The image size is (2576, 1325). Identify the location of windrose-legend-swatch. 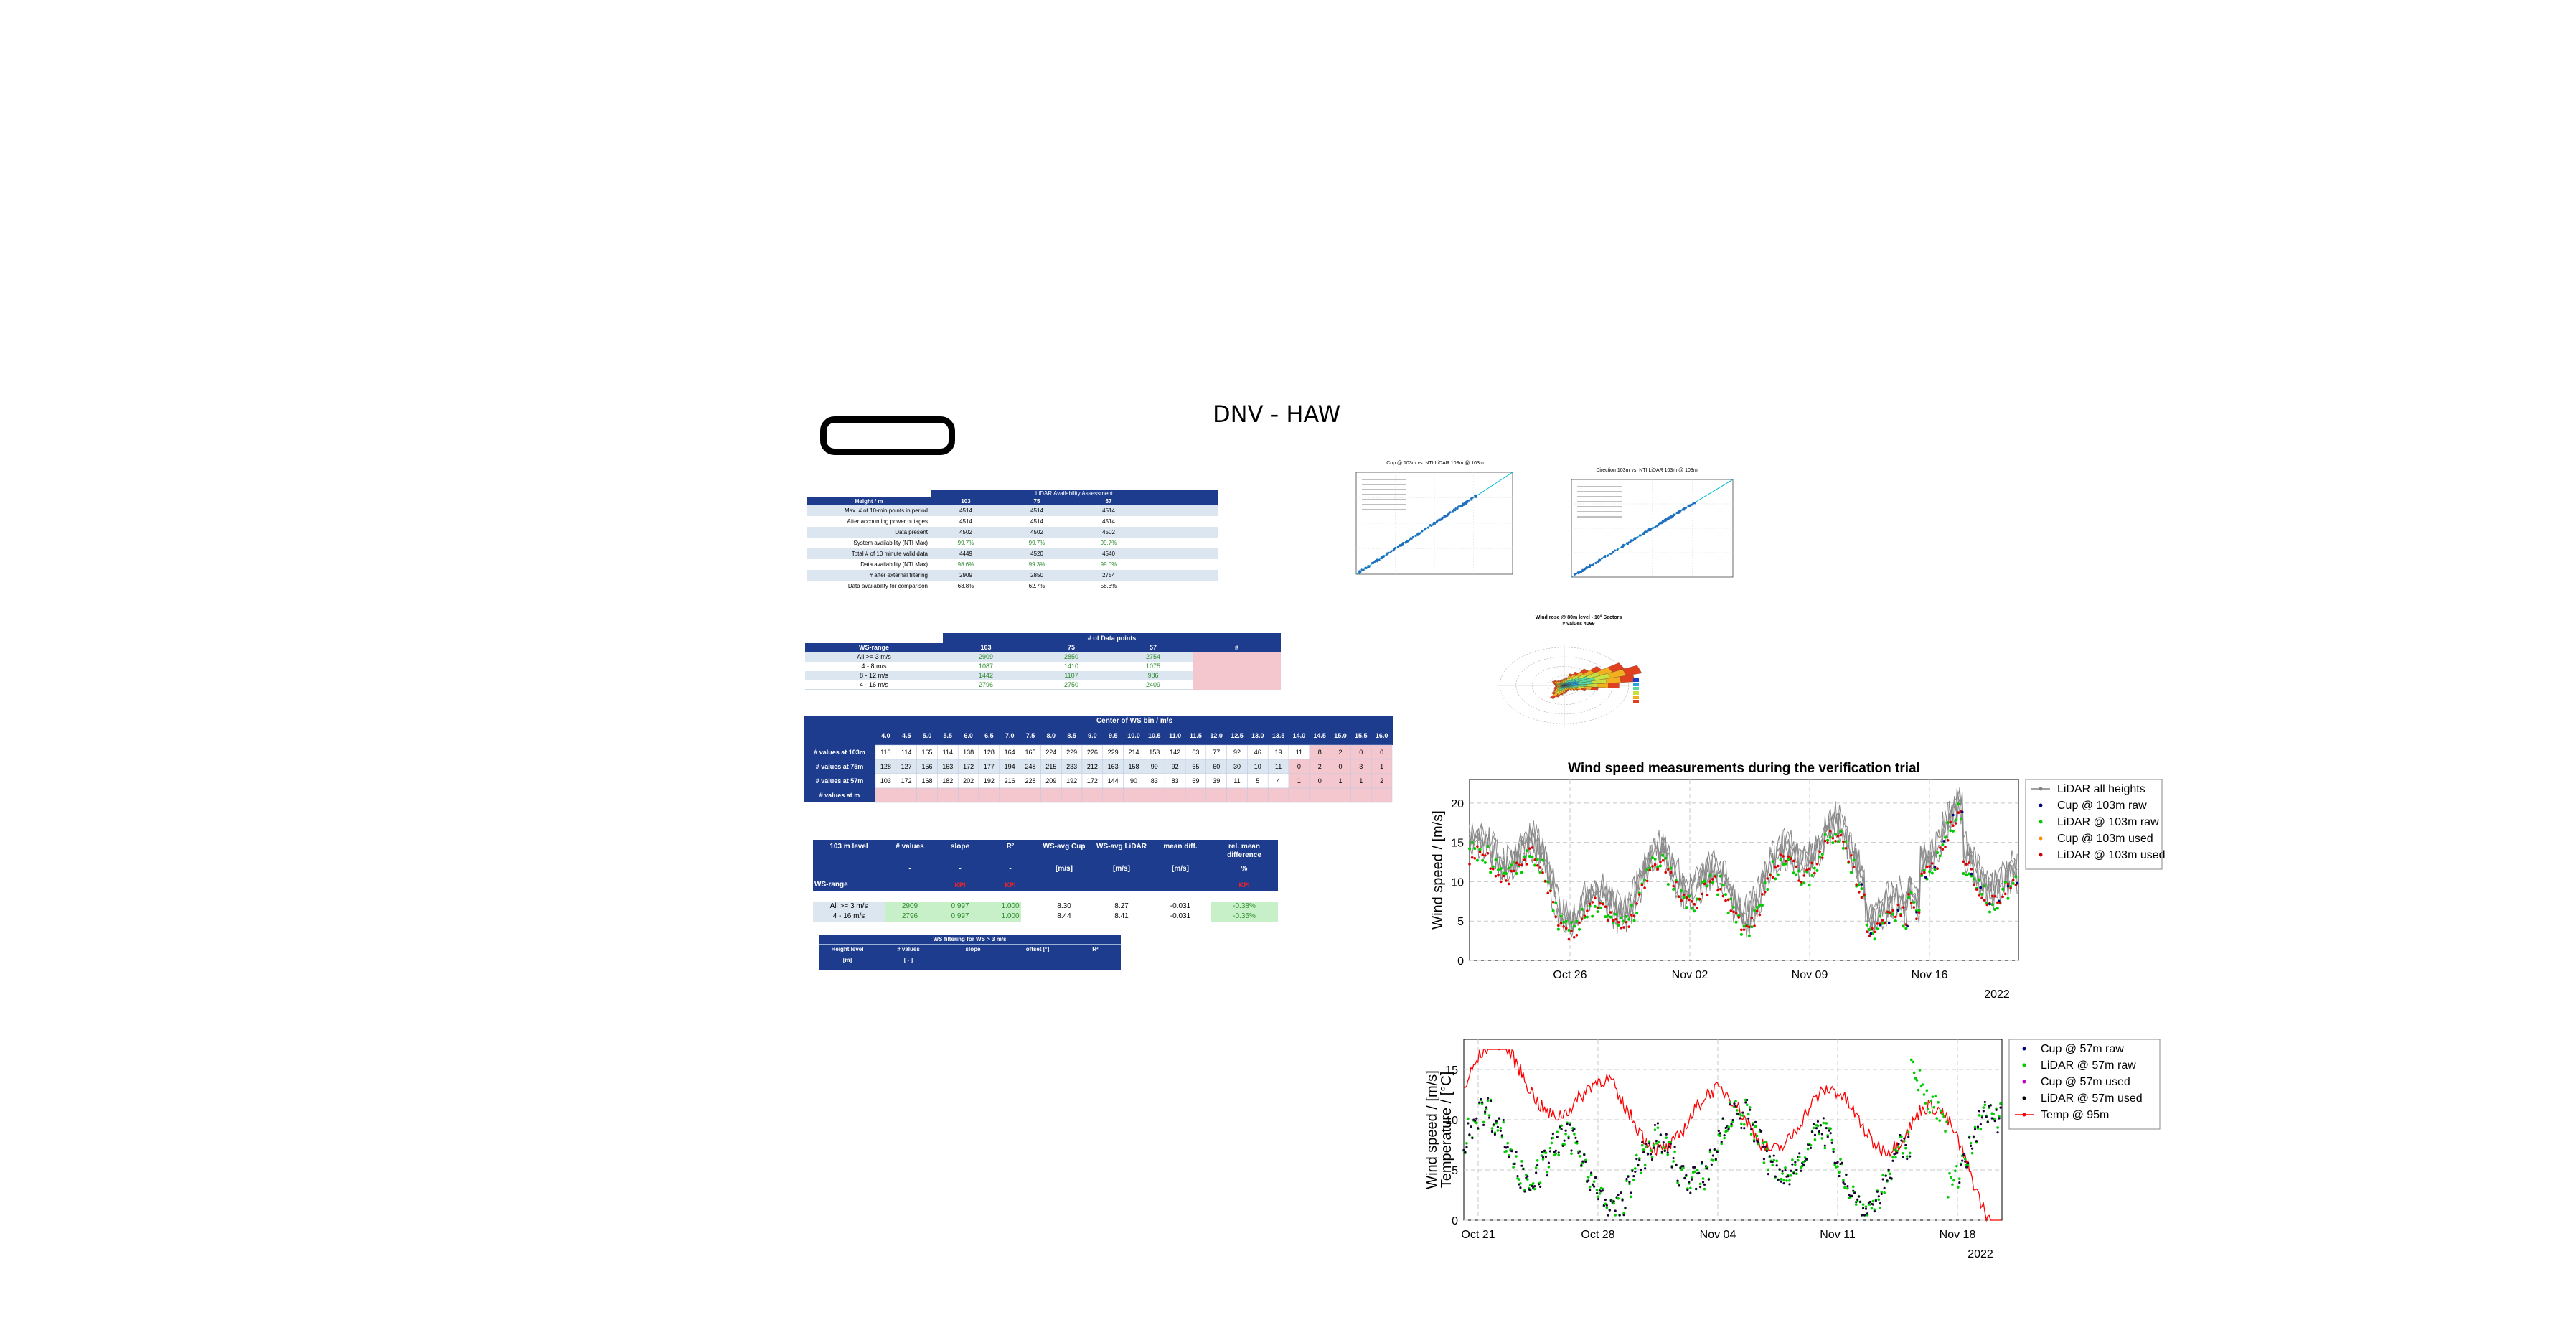
(1636, 697).